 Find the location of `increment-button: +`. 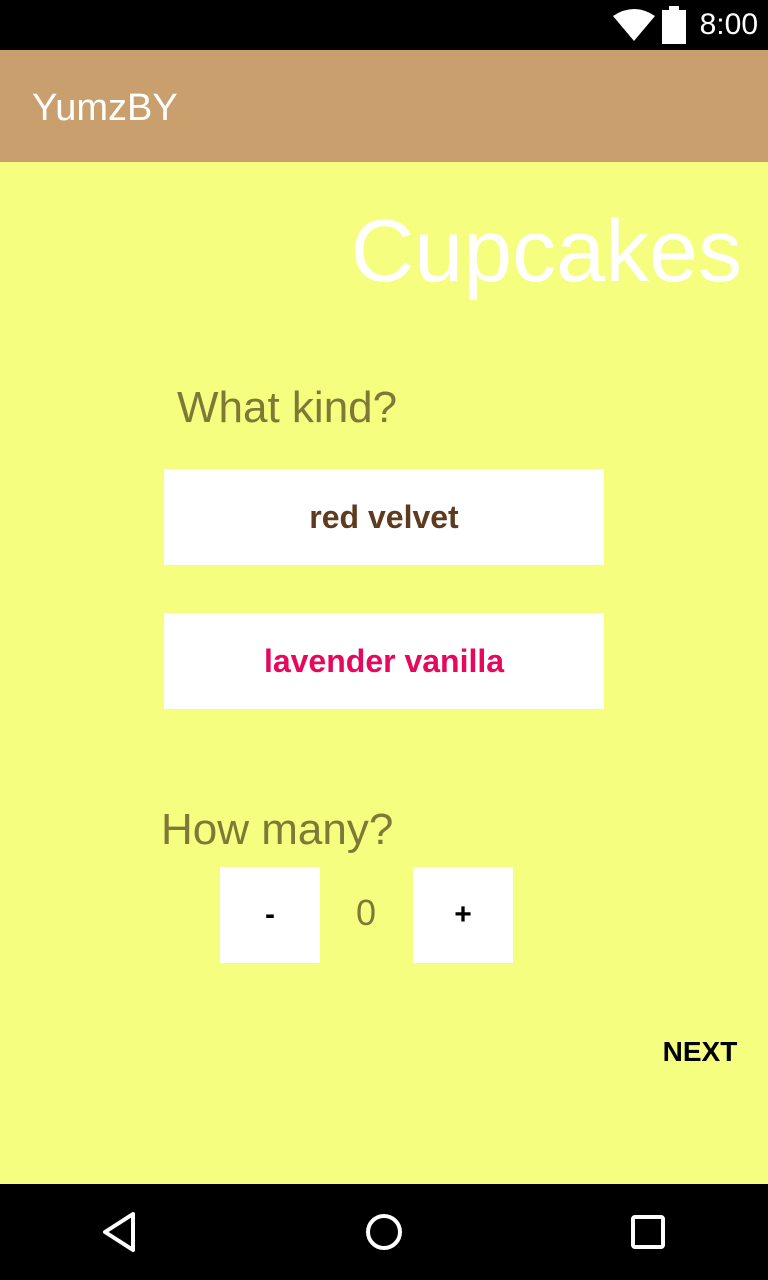

increment-button: + is located at coordinates (463, 915).